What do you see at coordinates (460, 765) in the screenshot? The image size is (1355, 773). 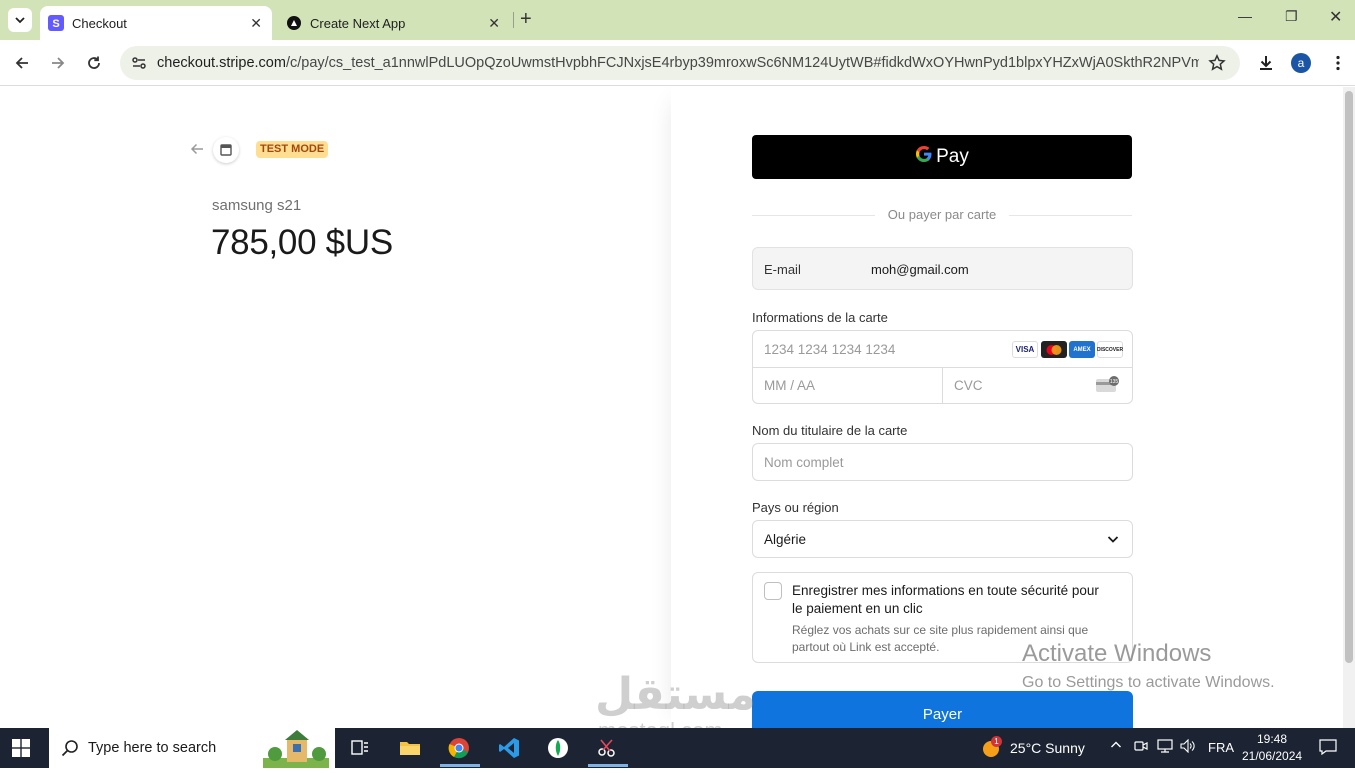 I see `chrome-active-indicator` at bounding box center [460, 765].